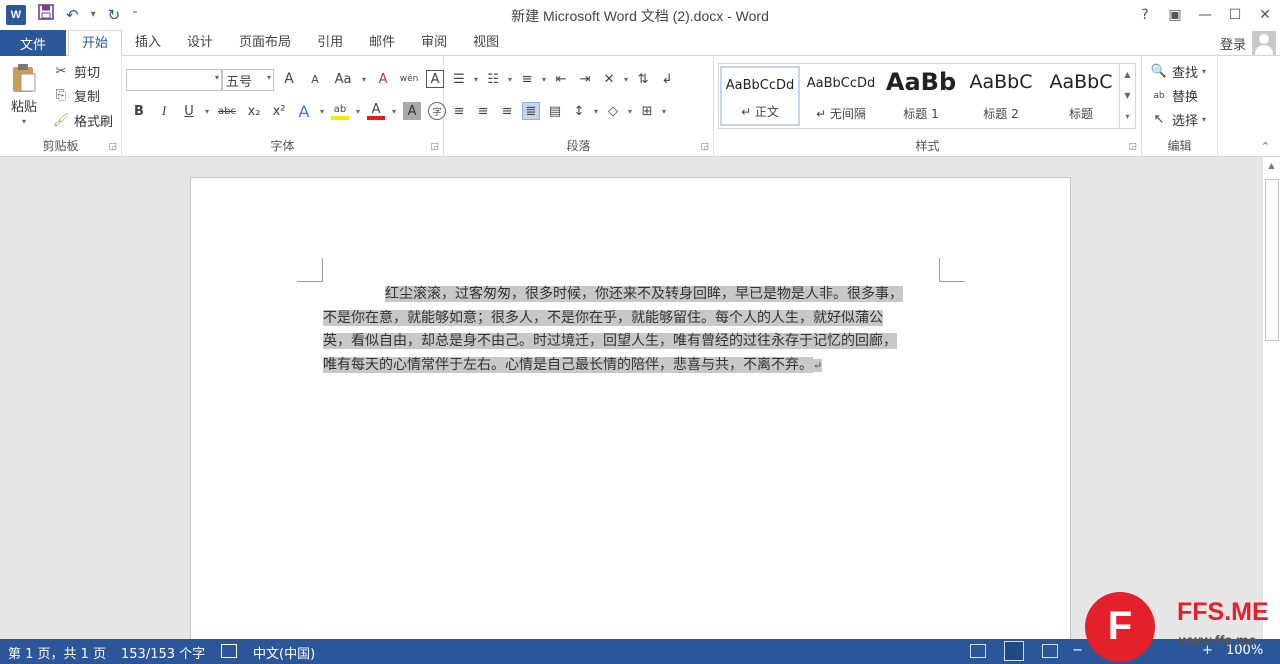 Image resolution: width=1280 pixels, height=664 pixels. Describe the element at coordinates (269, 77) in the screenshot. I see `font-size-dropdown-icon: ▾` at that location.